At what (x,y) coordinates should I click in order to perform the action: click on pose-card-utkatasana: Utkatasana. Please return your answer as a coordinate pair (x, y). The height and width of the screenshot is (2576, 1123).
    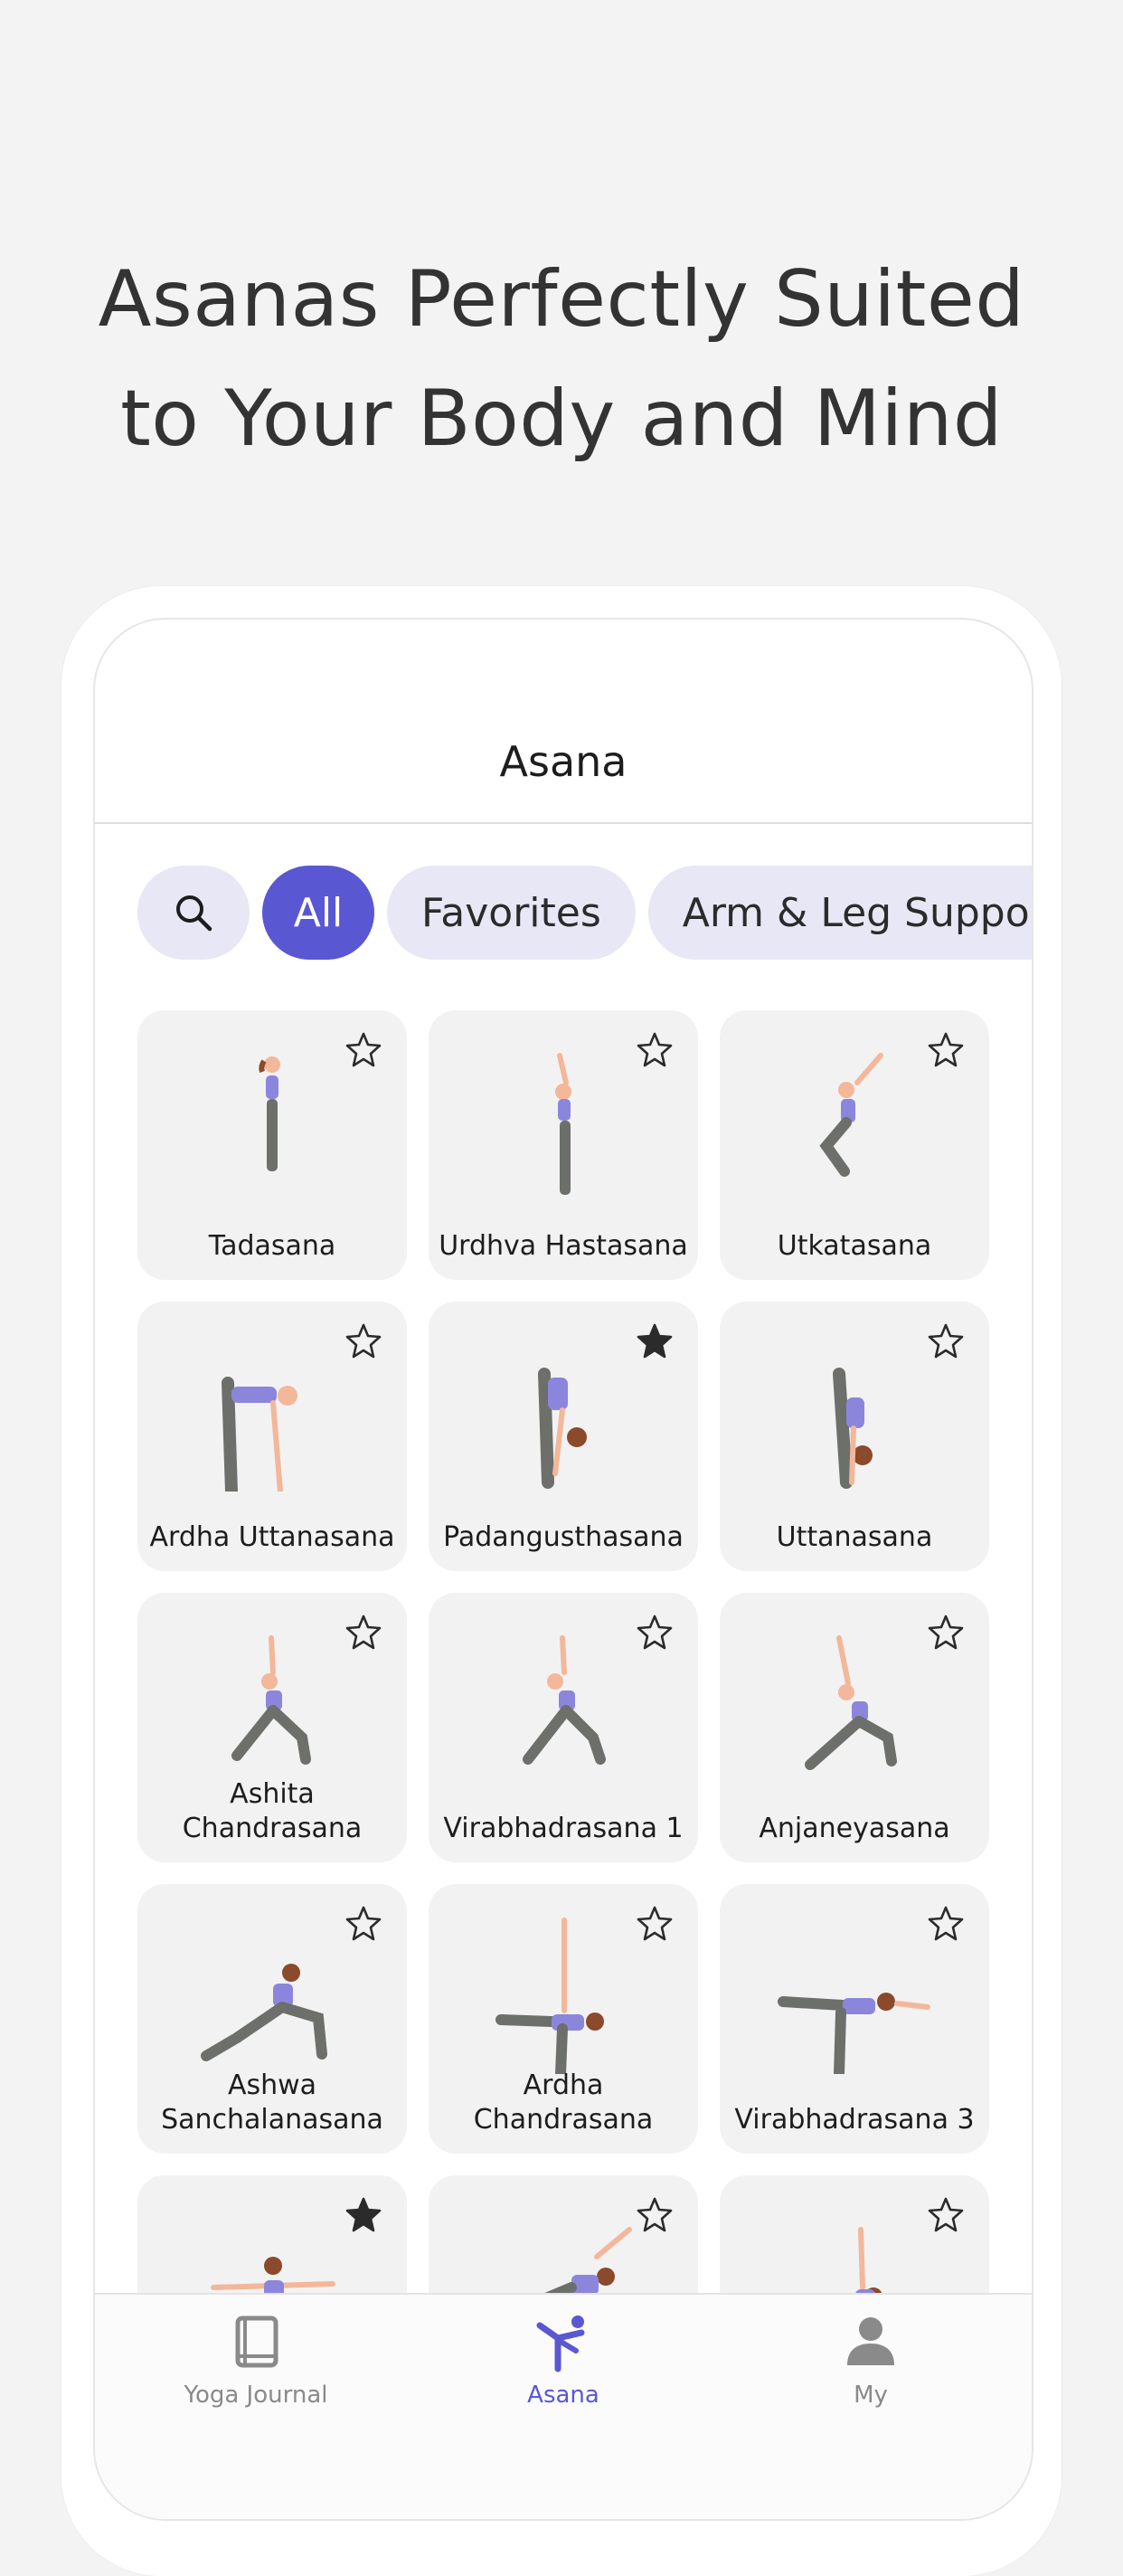
    Looking at the image, I should click on (854, 1145).